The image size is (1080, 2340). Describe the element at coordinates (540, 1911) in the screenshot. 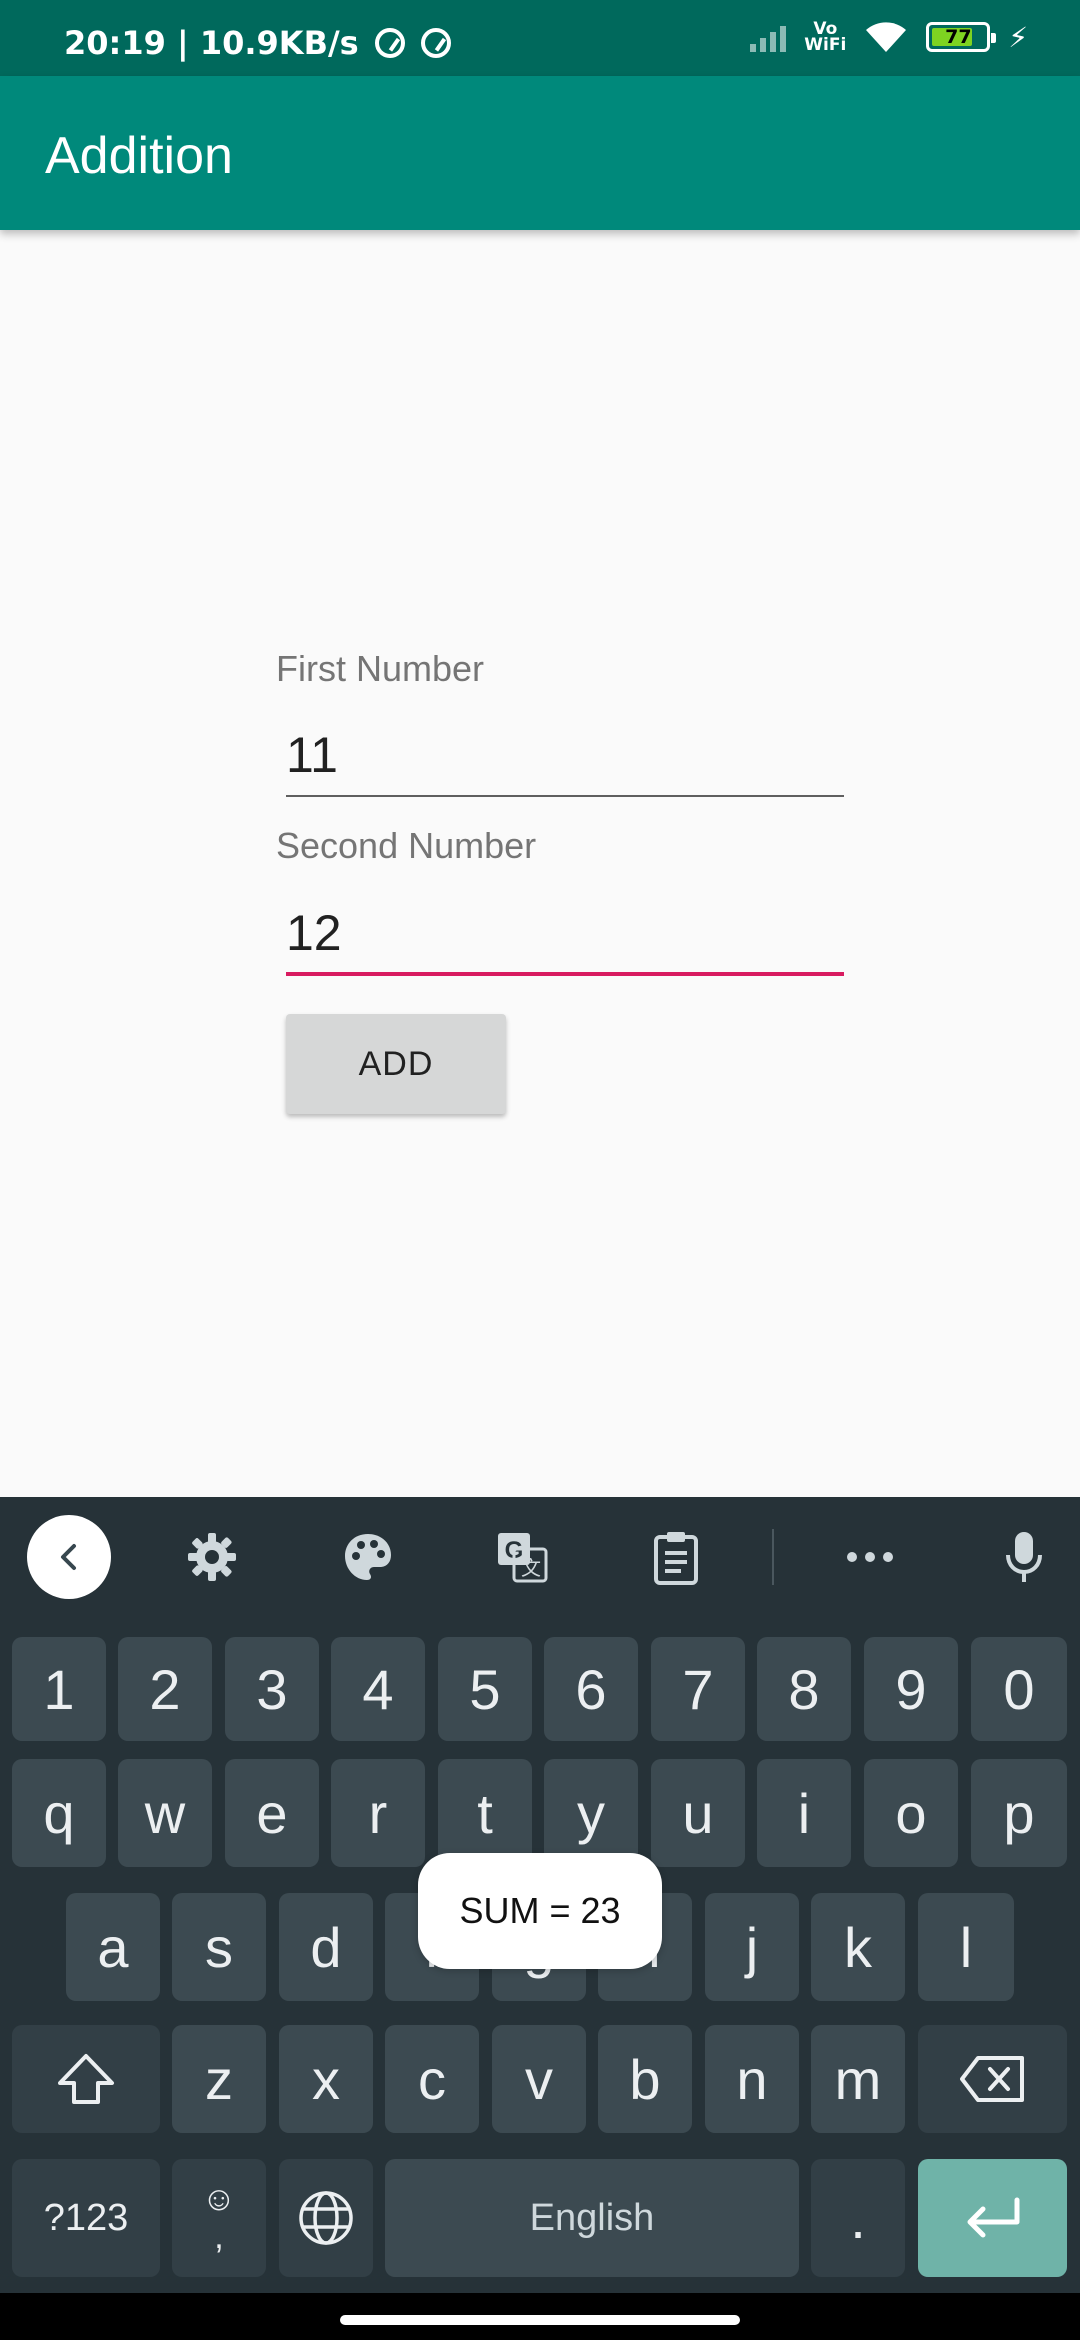

I see `sum-toast: SUM = 23` at that location.